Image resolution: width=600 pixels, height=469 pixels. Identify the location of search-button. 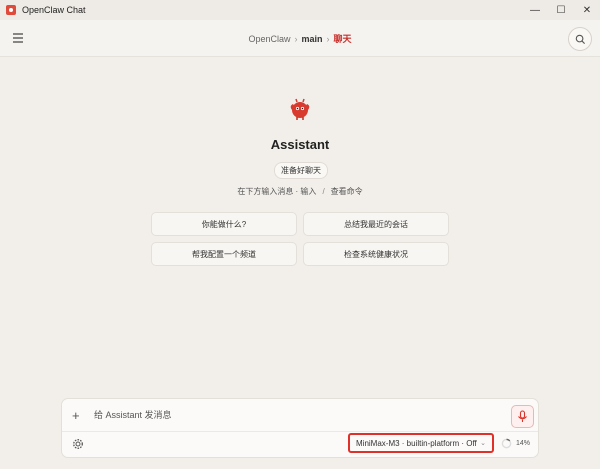
(580, 39).